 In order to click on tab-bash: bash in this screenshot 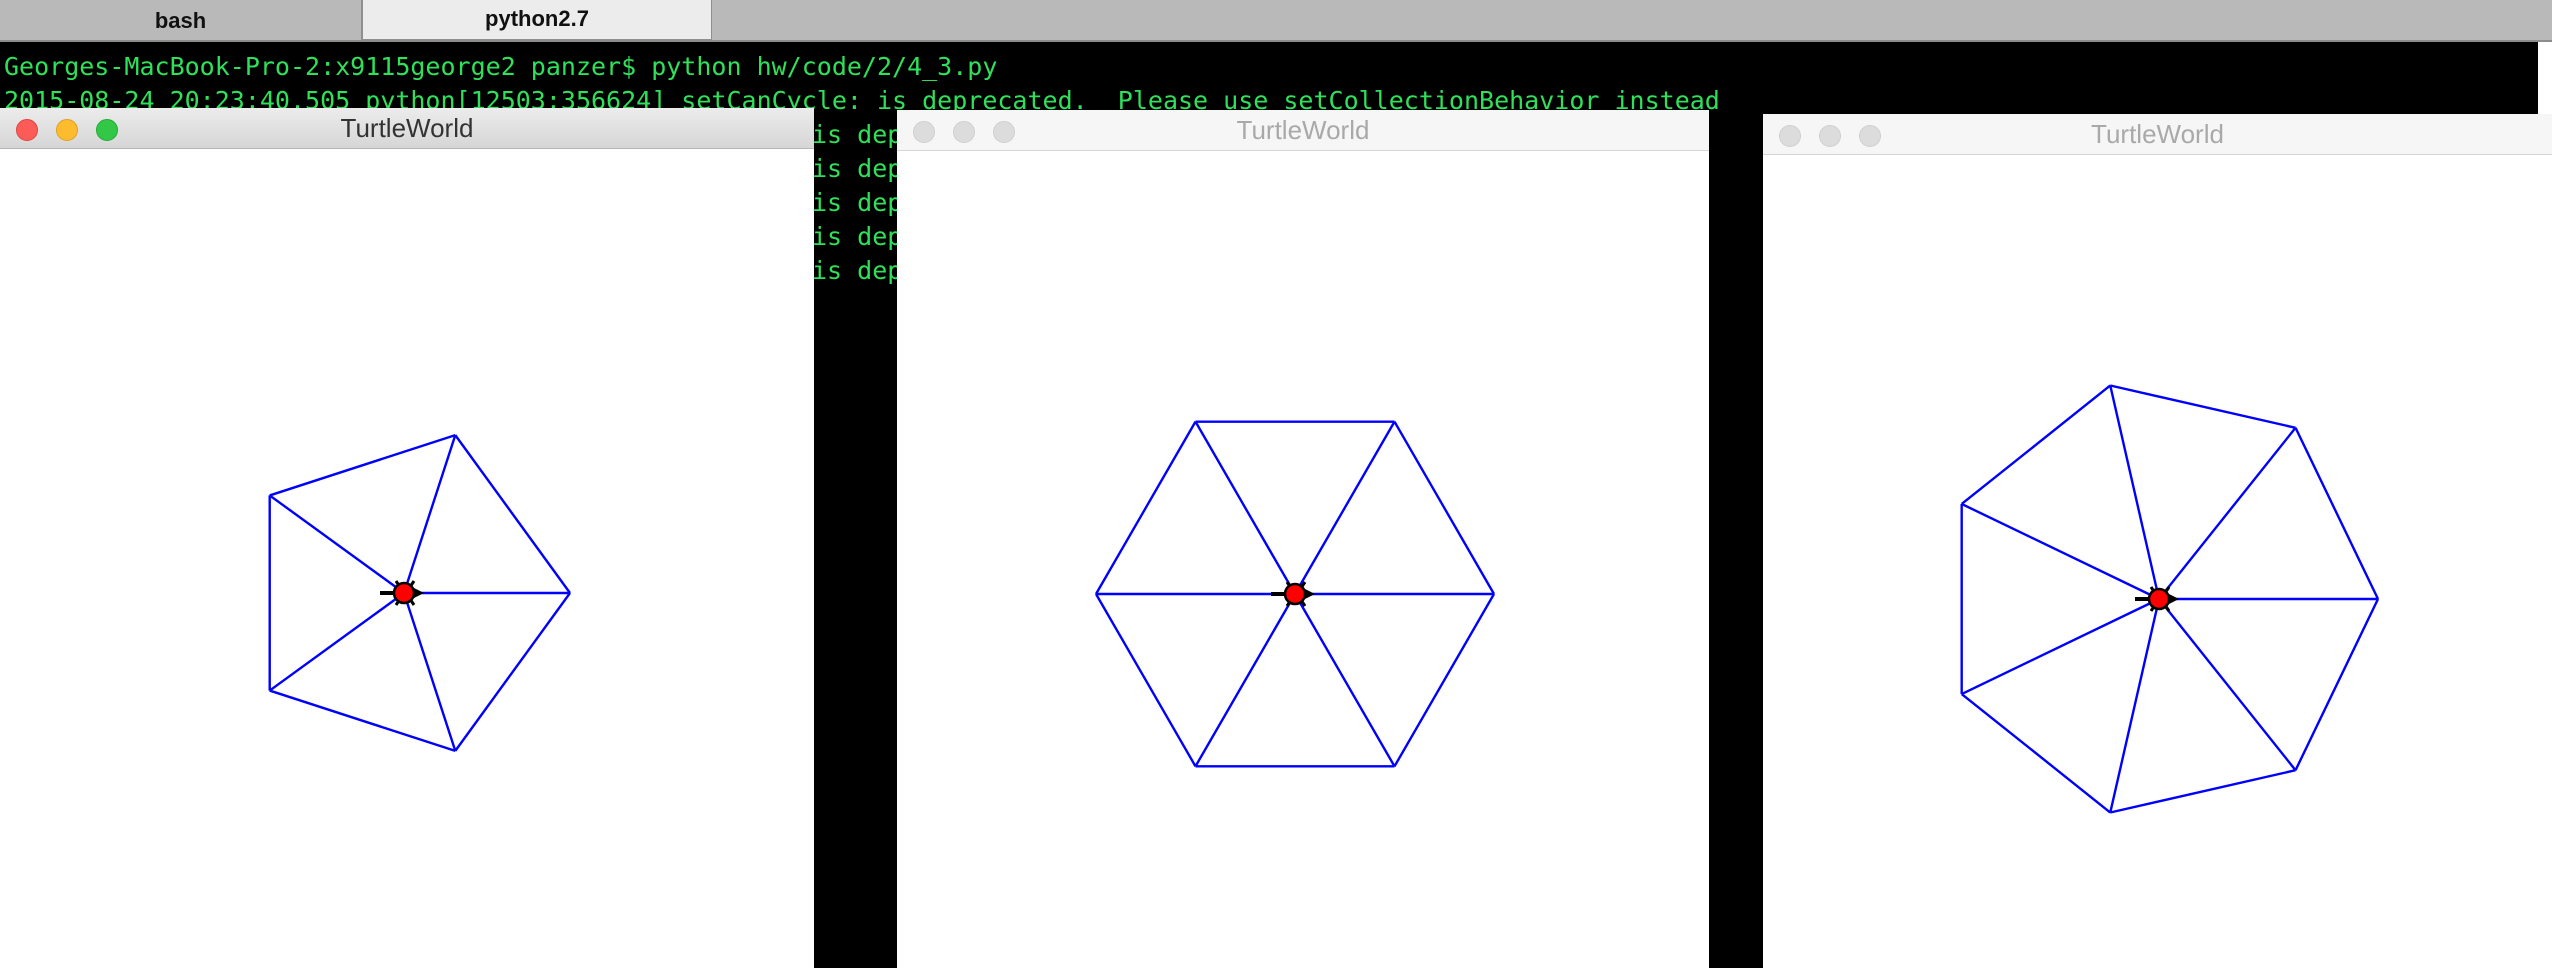, I will do `click(181, 20)`.